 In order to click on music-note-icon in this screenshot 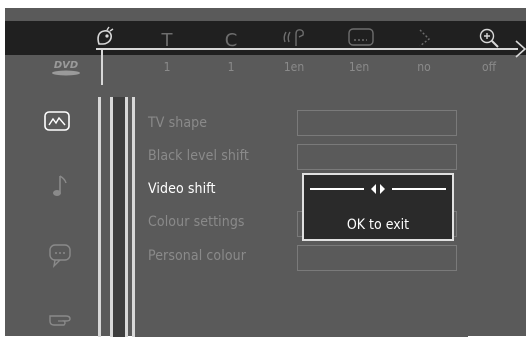, I will do `click(73, 187)`.